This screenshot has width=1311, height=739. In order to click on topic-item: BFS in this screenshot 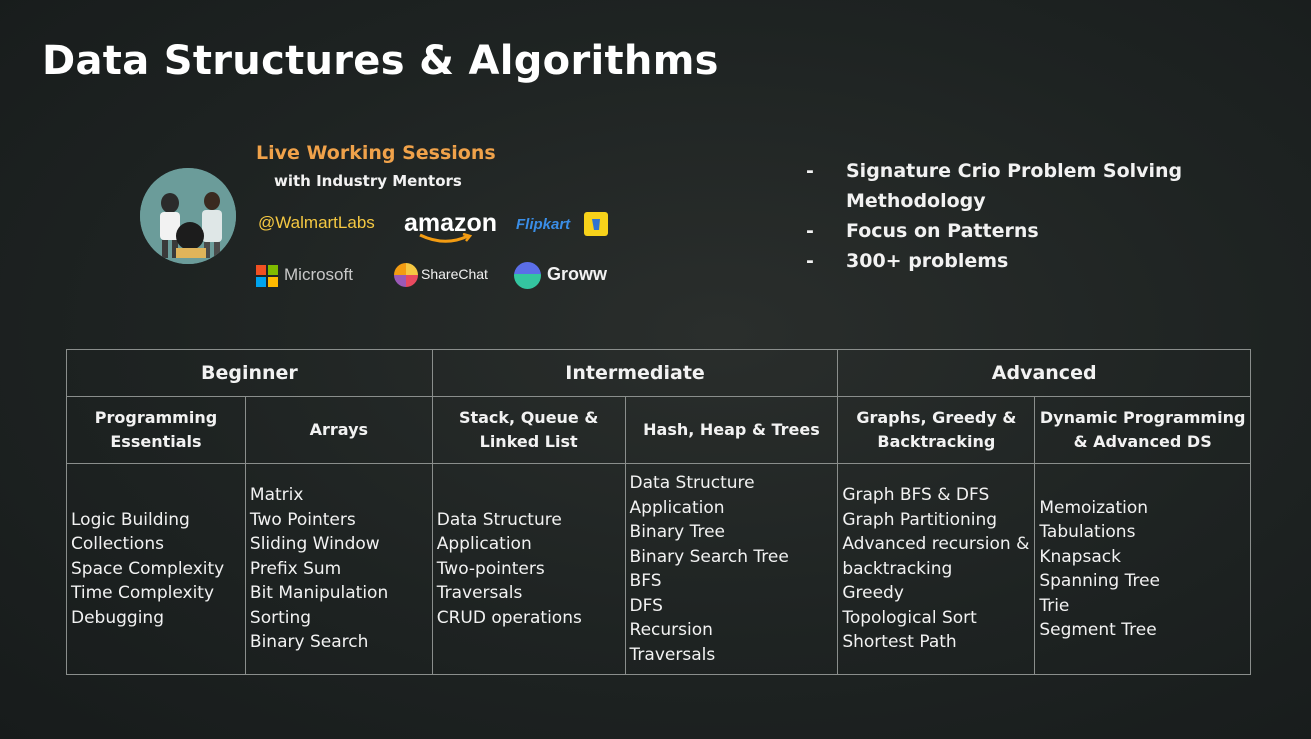, I will do `click(645, 581)`.